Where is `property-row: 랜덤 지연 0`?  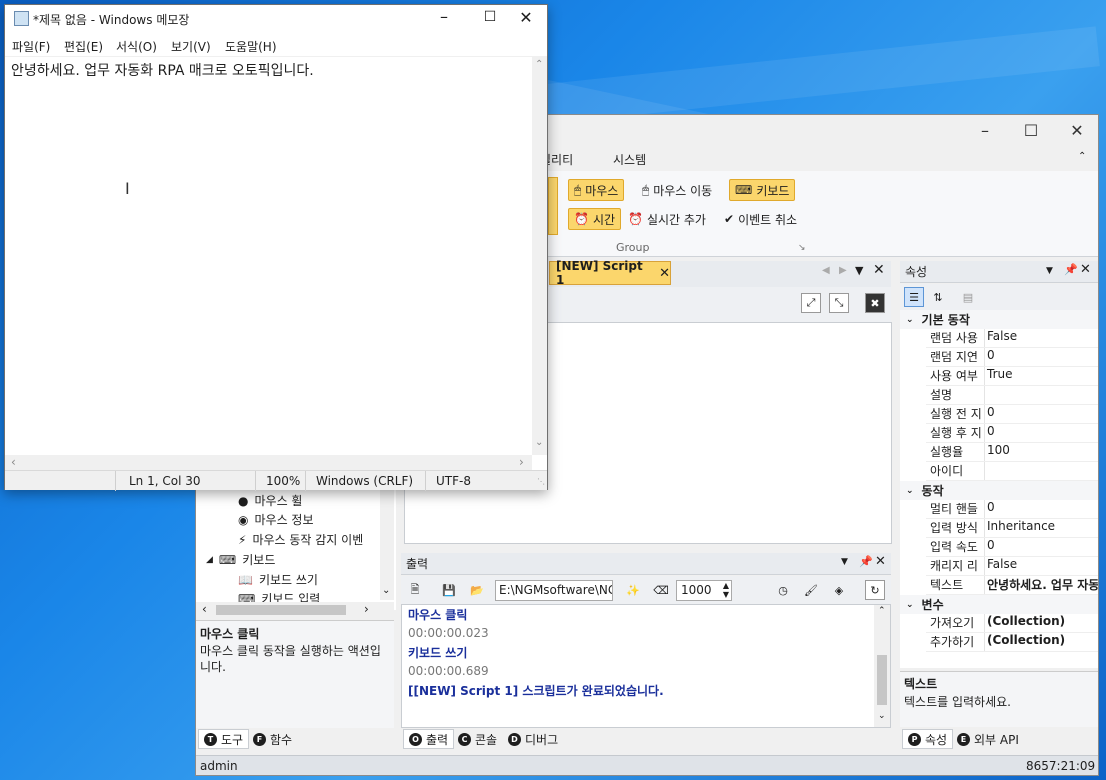
property-row: 랜덤 지연 0 is located at coordinates (1012, 357).